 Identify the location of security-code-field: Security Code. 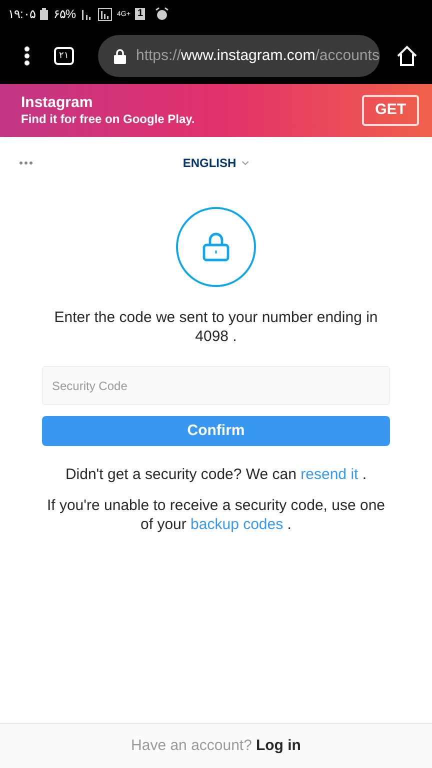
(216, 385).